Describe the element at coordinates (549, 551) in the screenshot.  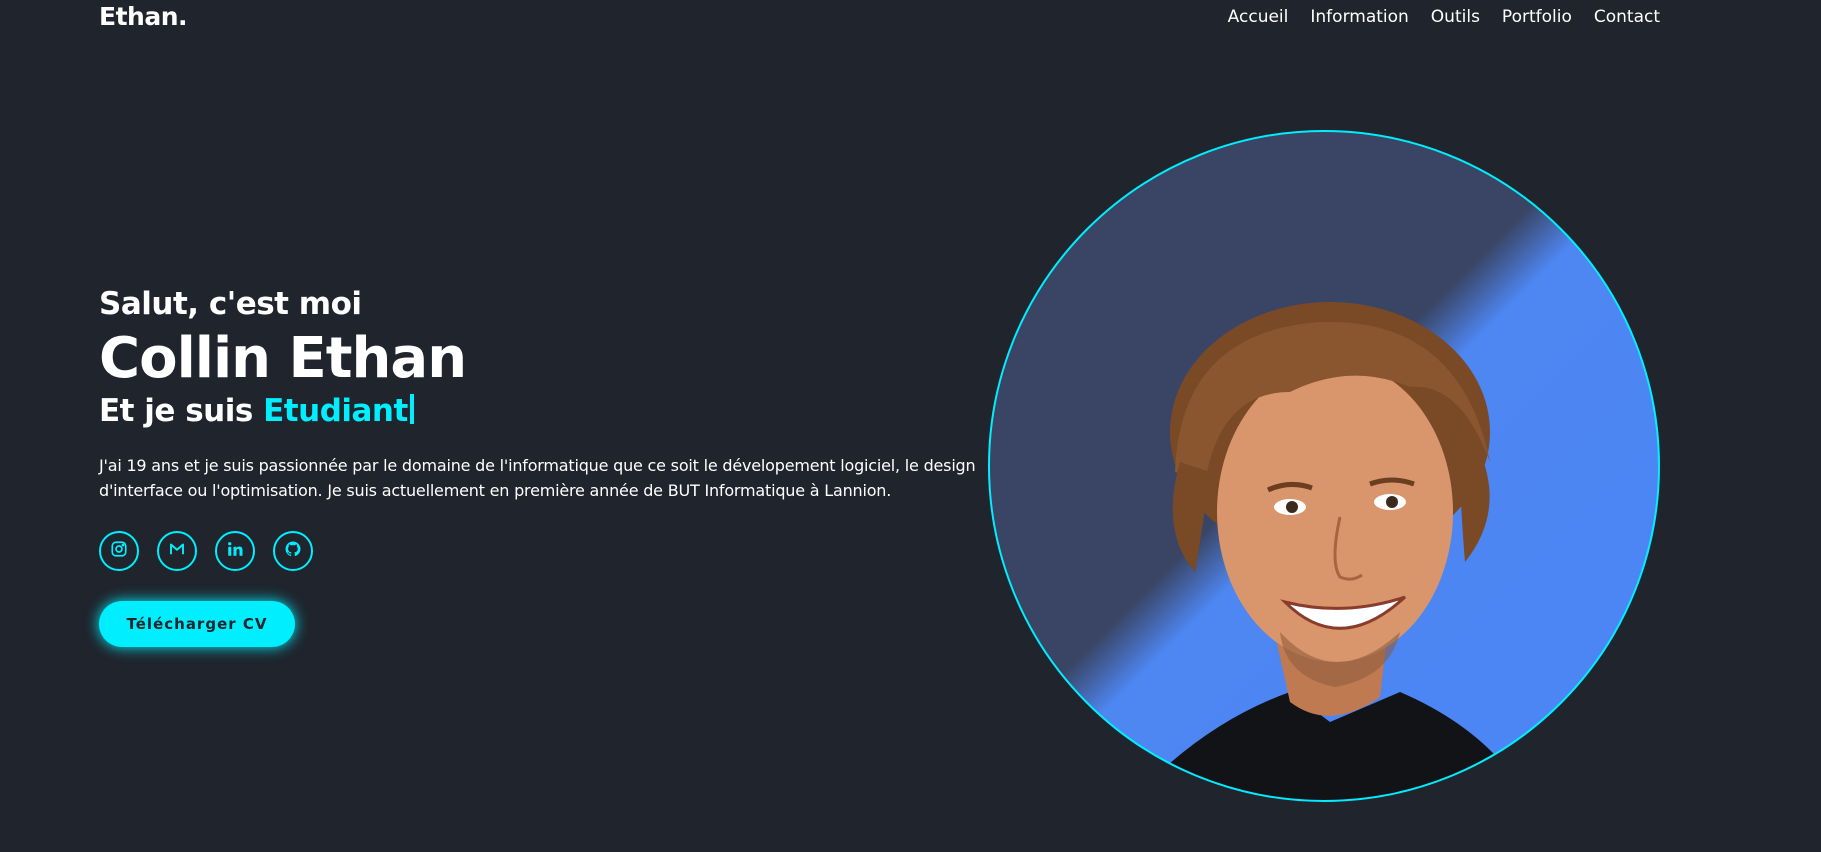
I see `social-links` at that location.